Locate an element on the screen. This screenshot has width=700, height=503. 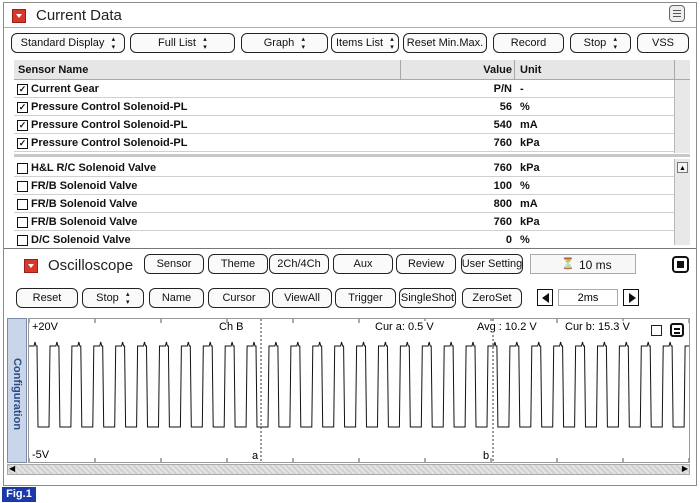
sensor-value: 760 is located at coordinates (502, 143).